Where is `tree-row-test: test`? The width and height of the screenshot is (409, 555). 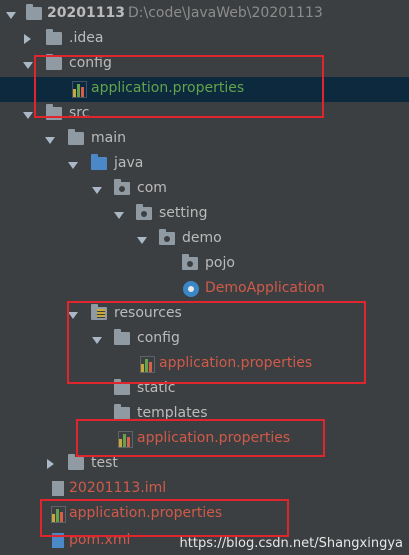 tree-row-test: test is located at coordinates (204, 464).